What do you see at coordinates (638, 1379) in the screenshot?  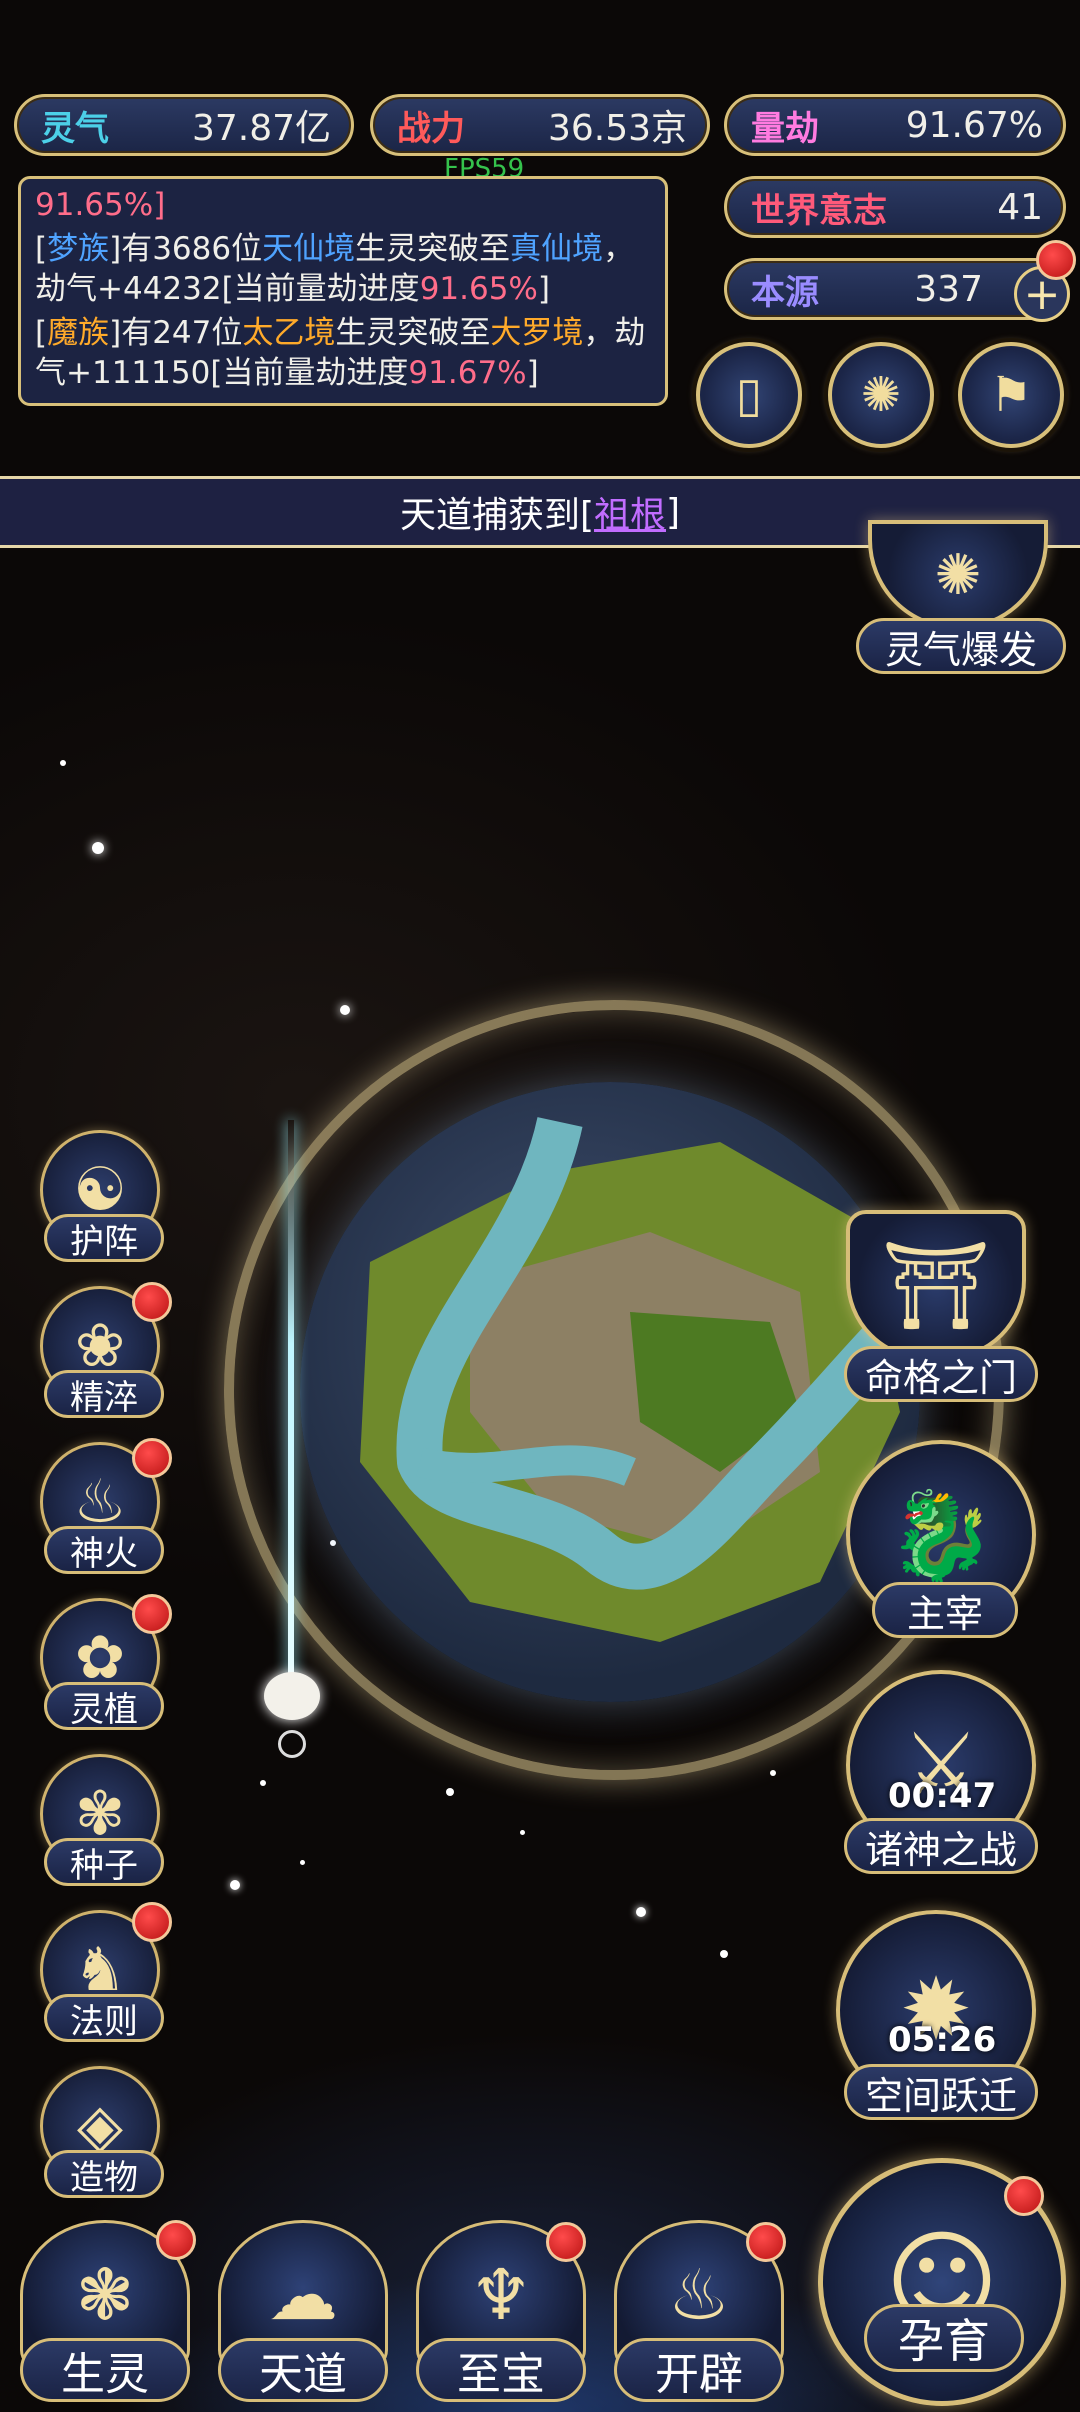 I see `planet-terrain` at bounding box center [638, 1379].